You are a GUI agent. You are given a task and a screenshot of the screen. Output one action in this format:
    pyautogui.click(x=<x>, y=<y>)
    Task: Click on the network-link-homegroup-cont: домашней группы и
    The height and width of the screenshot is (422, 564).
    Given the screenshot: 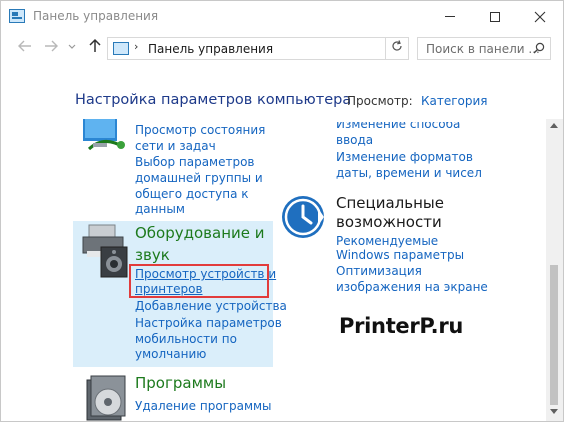 What is the action you would take?
    pyautogui.click(x=199, y=178)
    